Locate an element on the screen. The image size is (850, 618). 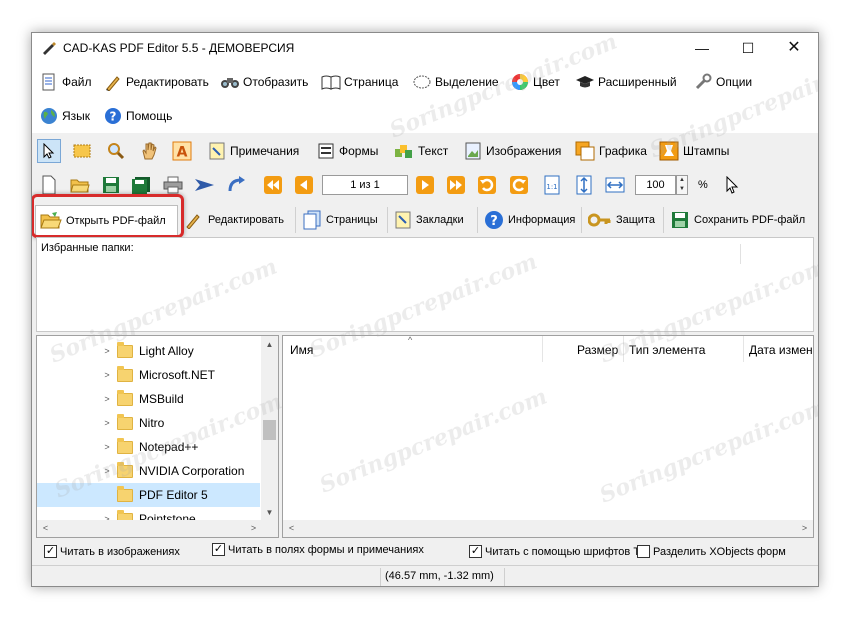
tab-save-pdf: Сохранить PDF-файл is located at coordinates (741, 220).